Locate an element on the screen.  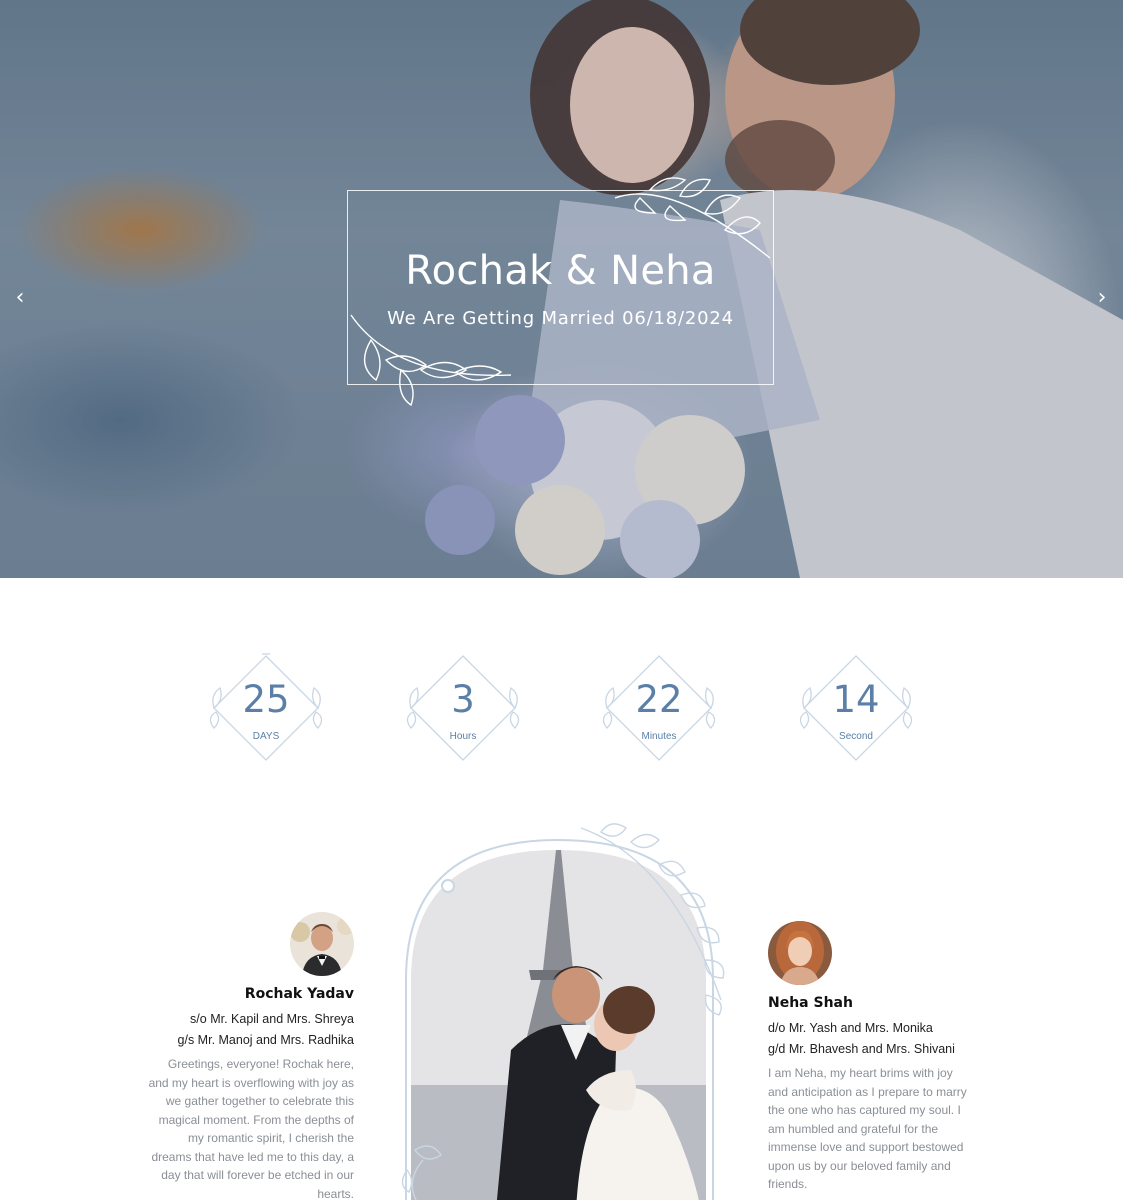
groom-parents: s/o Mr. Kapil and Mrs. Shreya is located at coordinates (272, 1019).